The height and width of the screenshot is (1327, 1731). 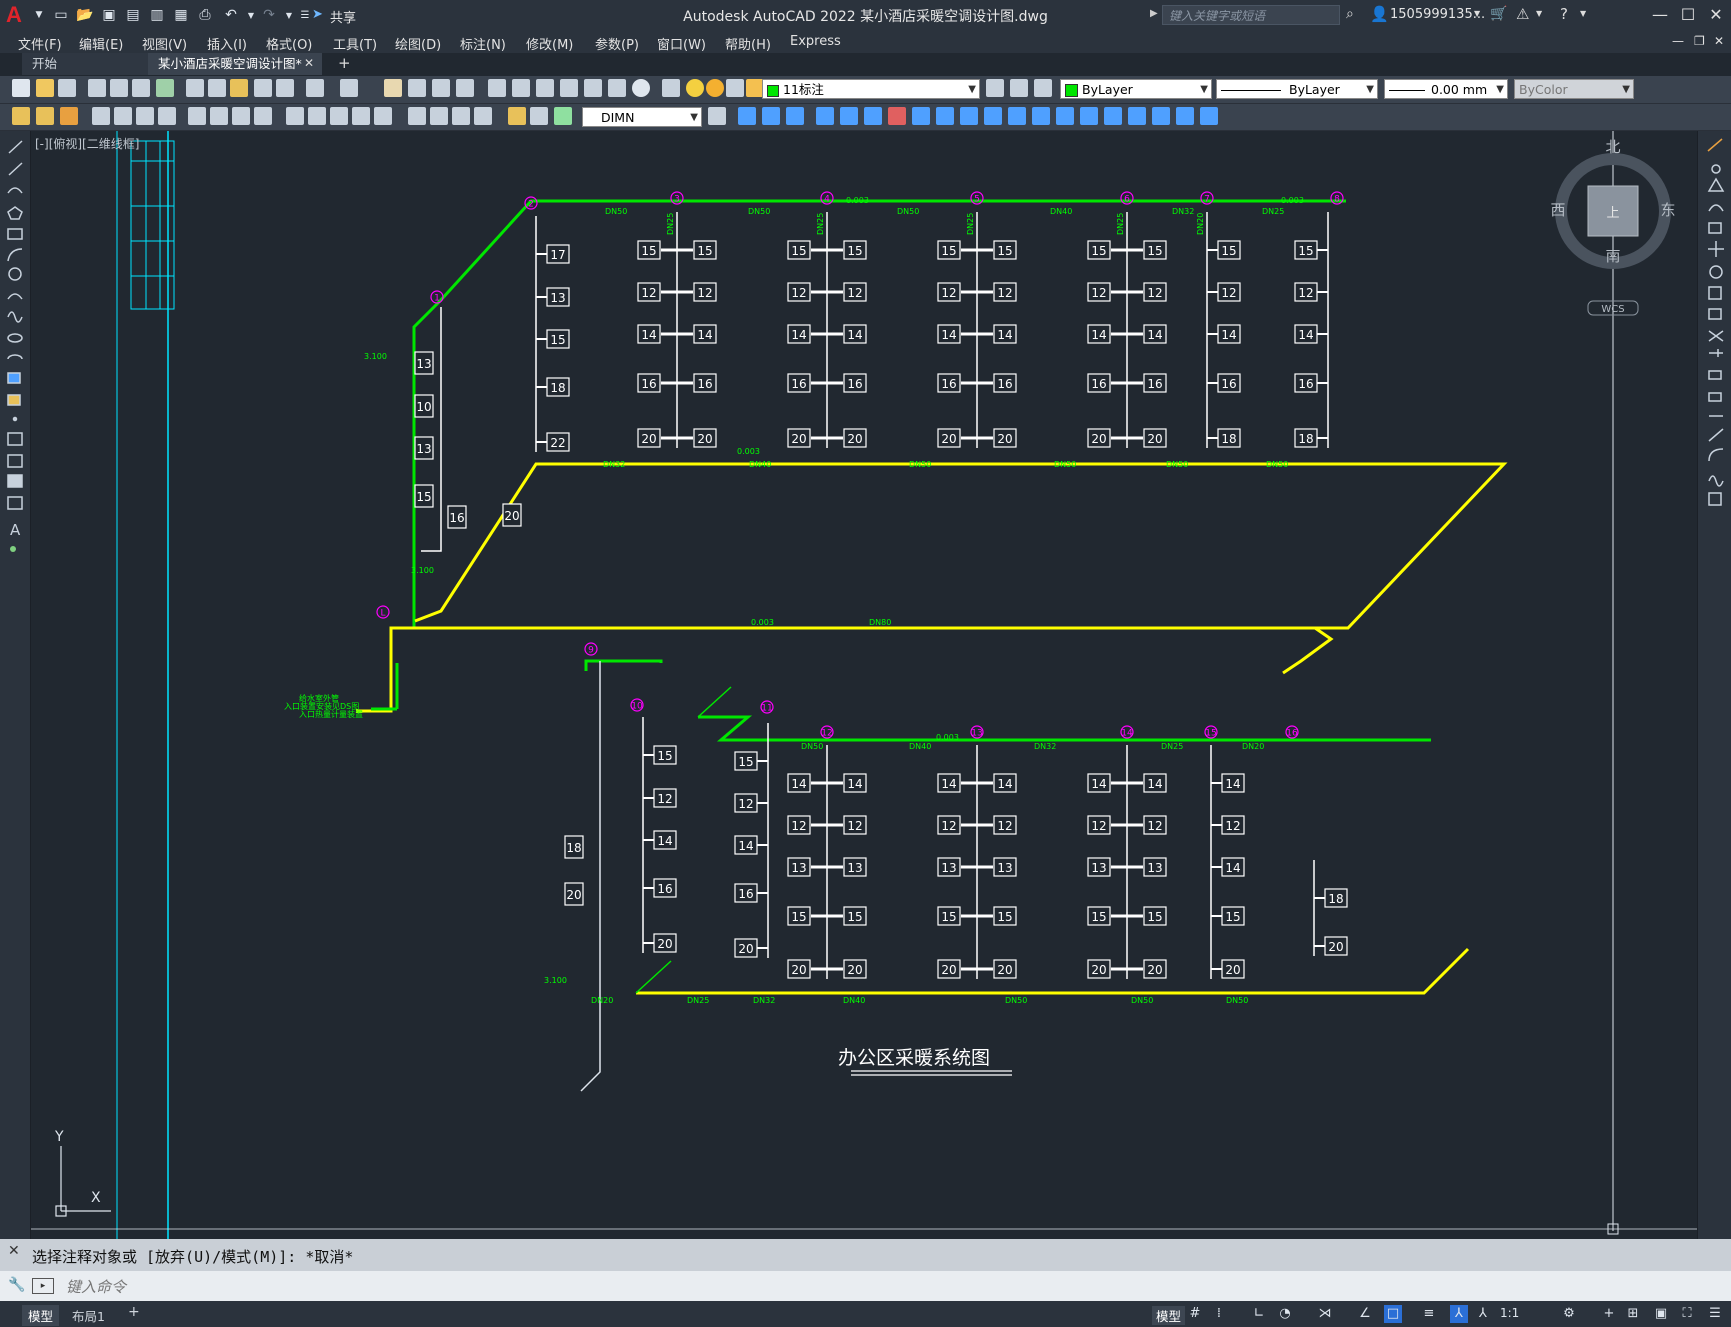 I want to click on menu-modify: 修改(M), so click(x=549, y=43).